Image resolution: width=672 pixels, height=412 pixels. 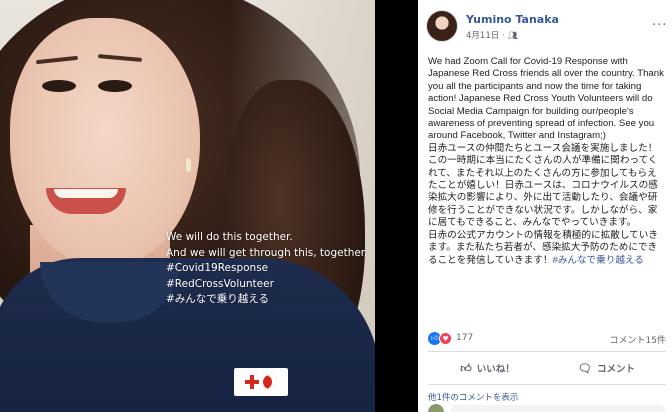 What do you see at coordinates (217, 299) in the screenshot?
I see `photo-caption-line: #みんなで乗り越える` at bounding box center [217, 299].